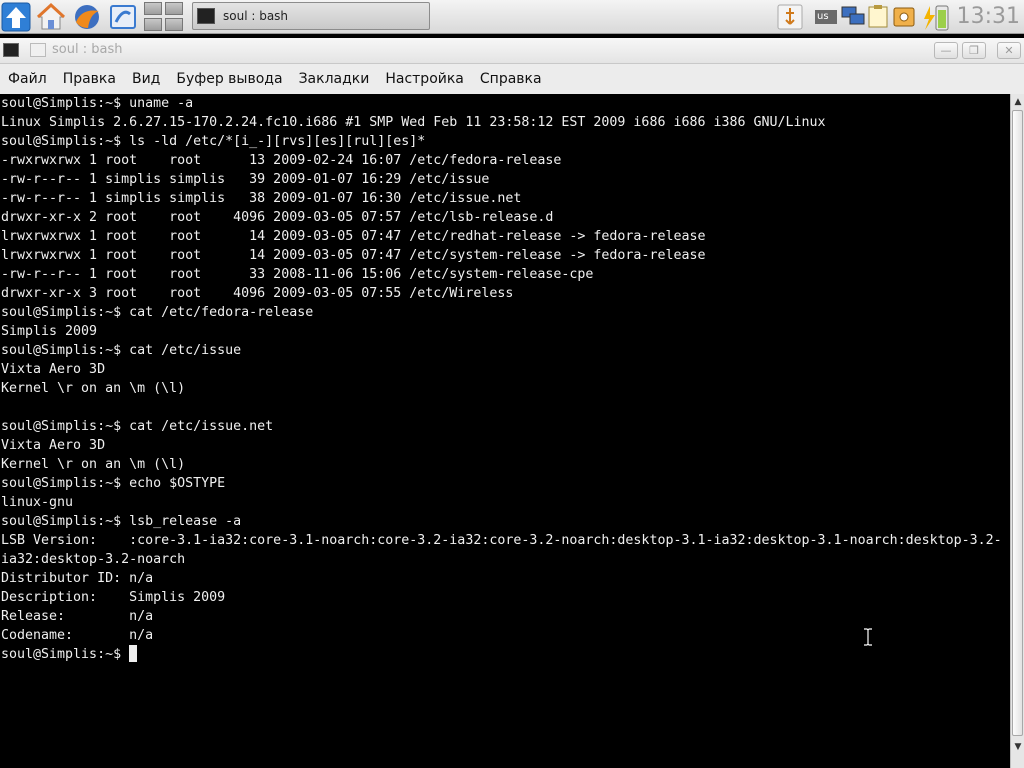  I want to click on menu-file: Файл, so click(27, 79).